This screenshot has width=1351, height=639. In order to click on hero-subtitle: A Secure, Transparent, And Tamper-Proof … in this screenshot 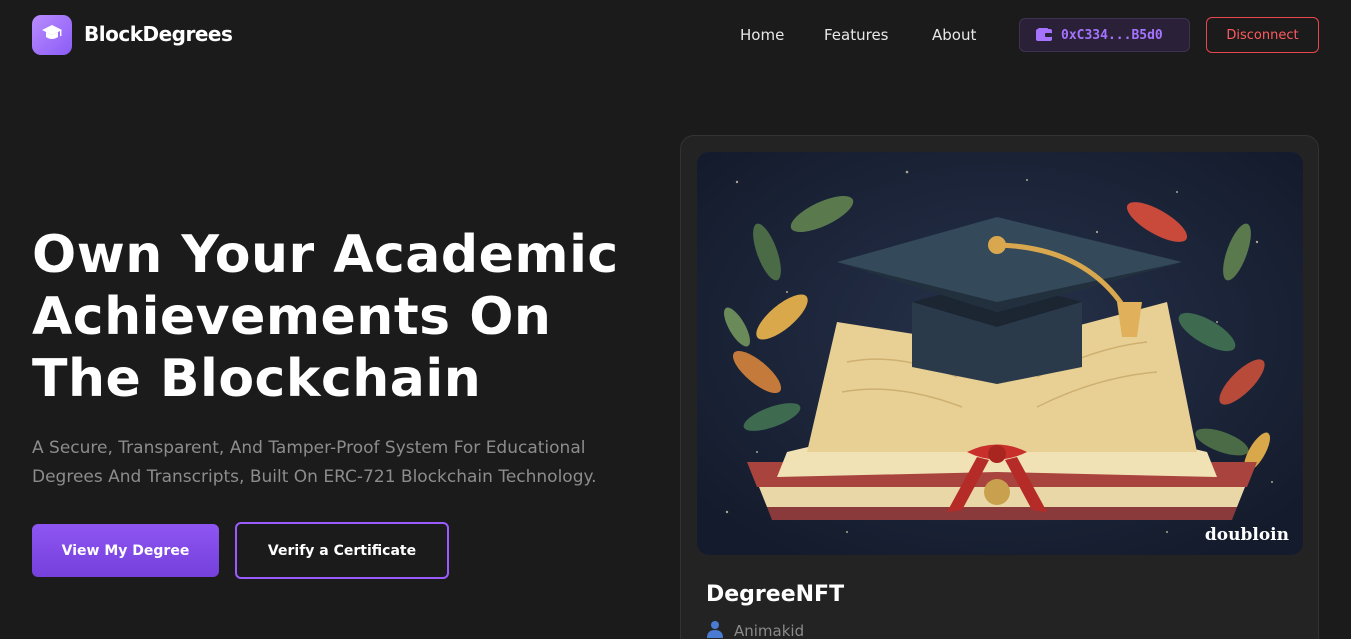, I will do `click(314, 462)`.